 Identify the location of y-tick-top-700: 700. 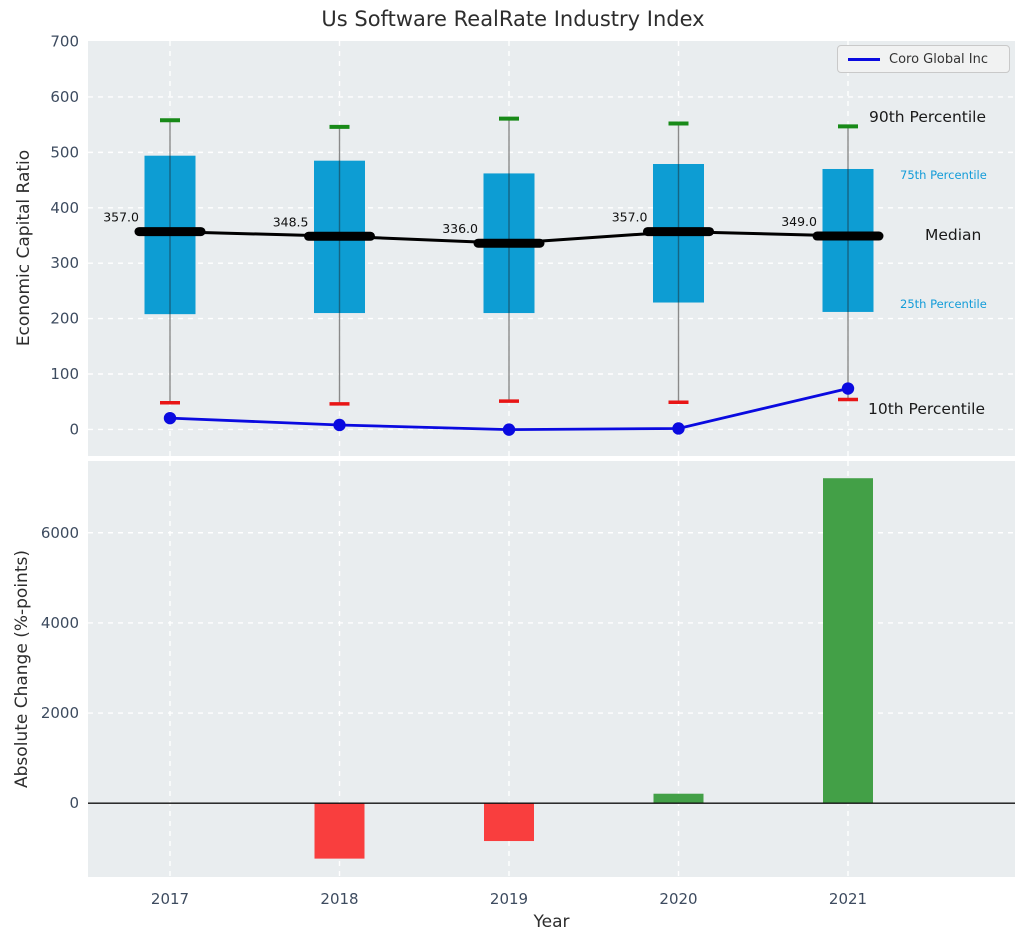
(64, 42).